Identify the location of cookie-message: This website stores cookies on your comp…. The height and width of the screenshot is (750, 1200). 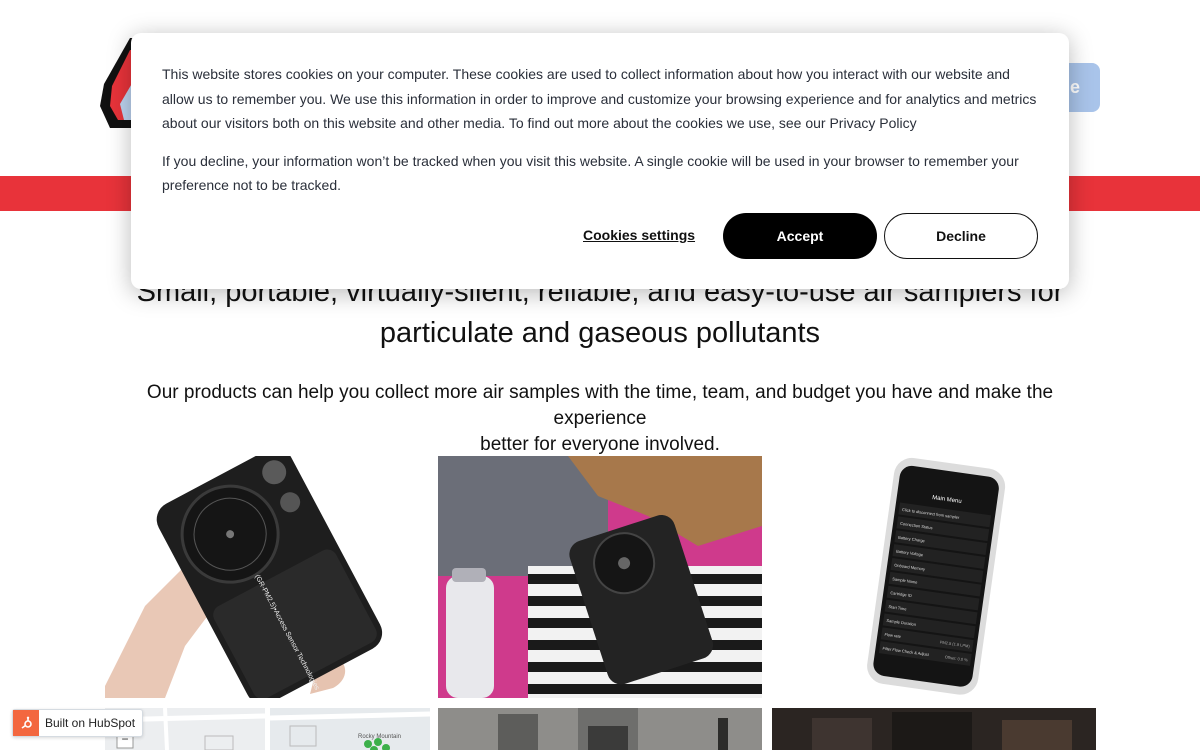
(599, 98).